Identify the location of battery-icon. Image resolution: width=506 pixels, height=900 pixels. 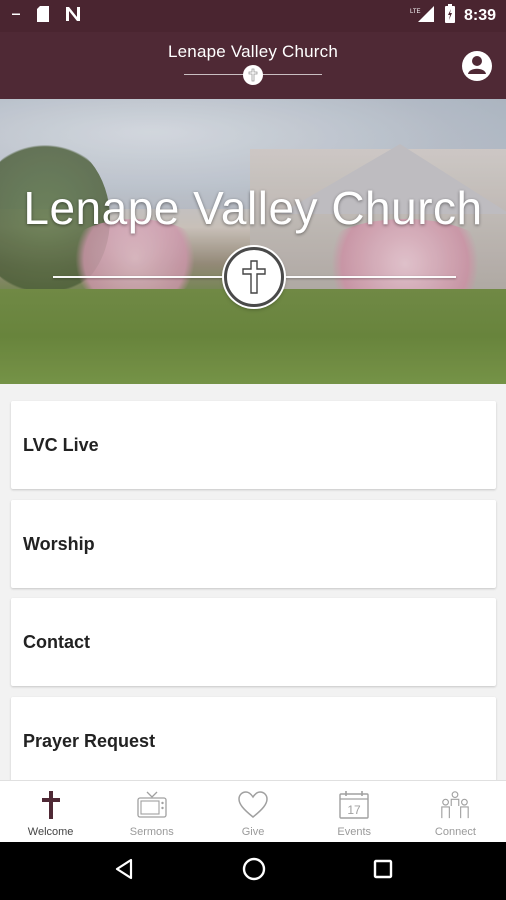
(450, 16).